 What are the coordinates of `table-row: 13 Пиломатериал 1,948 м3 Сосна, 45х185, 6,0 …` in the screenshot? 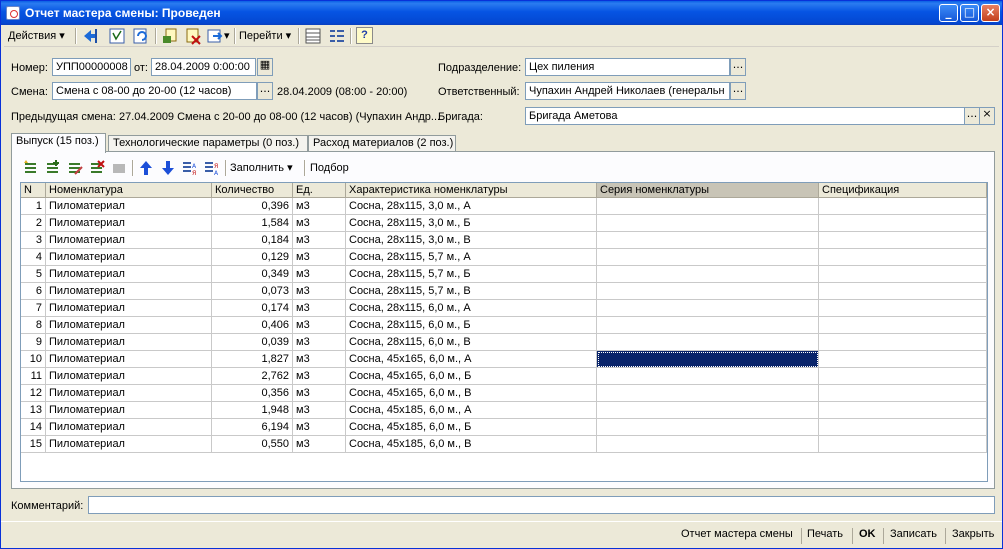 It's located at (504, 410).